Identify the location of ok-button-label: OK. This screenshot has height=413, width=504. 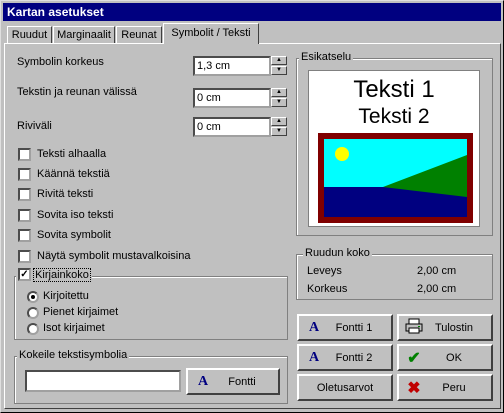
(454, 357).